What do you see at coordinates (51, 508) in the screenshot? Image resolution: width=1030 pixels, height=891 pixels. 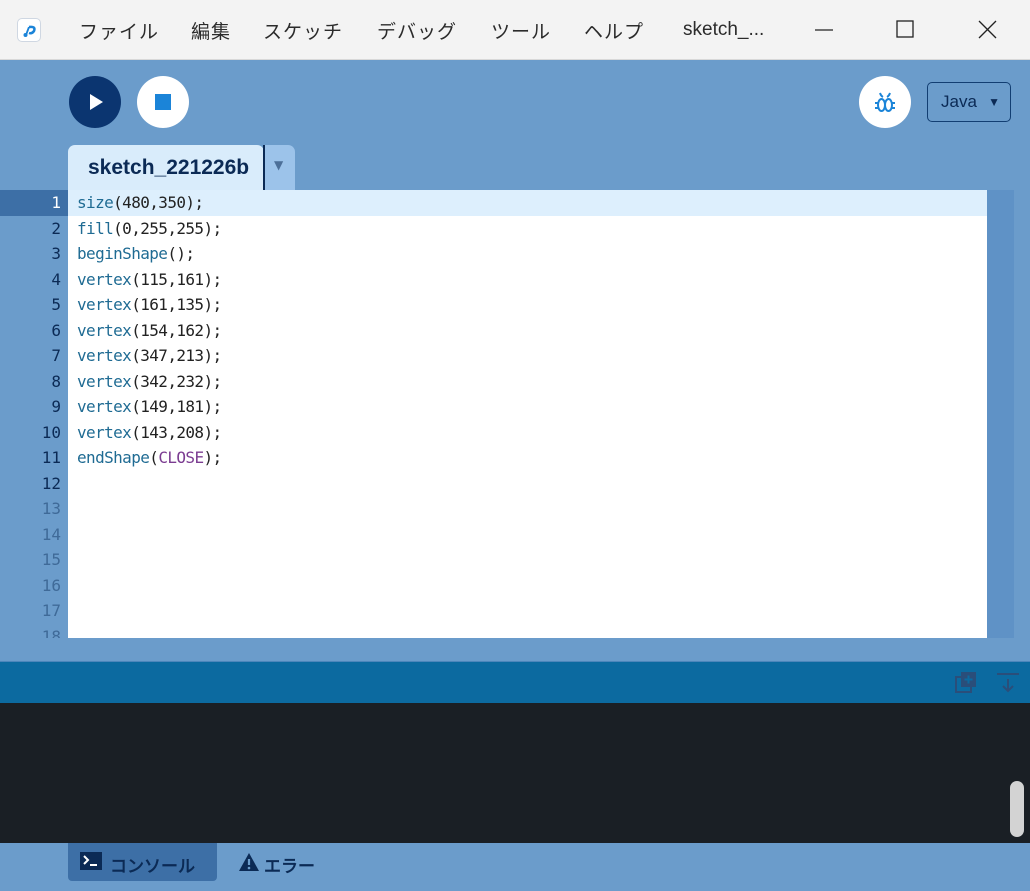 I see `line-number: 13` at bounding box center [51, 508].